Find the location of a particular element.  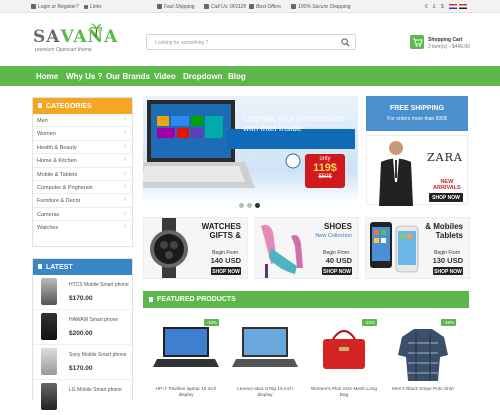

latest-product: HAWAW Smart phone $200.00 is located at coordinates (82, 327).